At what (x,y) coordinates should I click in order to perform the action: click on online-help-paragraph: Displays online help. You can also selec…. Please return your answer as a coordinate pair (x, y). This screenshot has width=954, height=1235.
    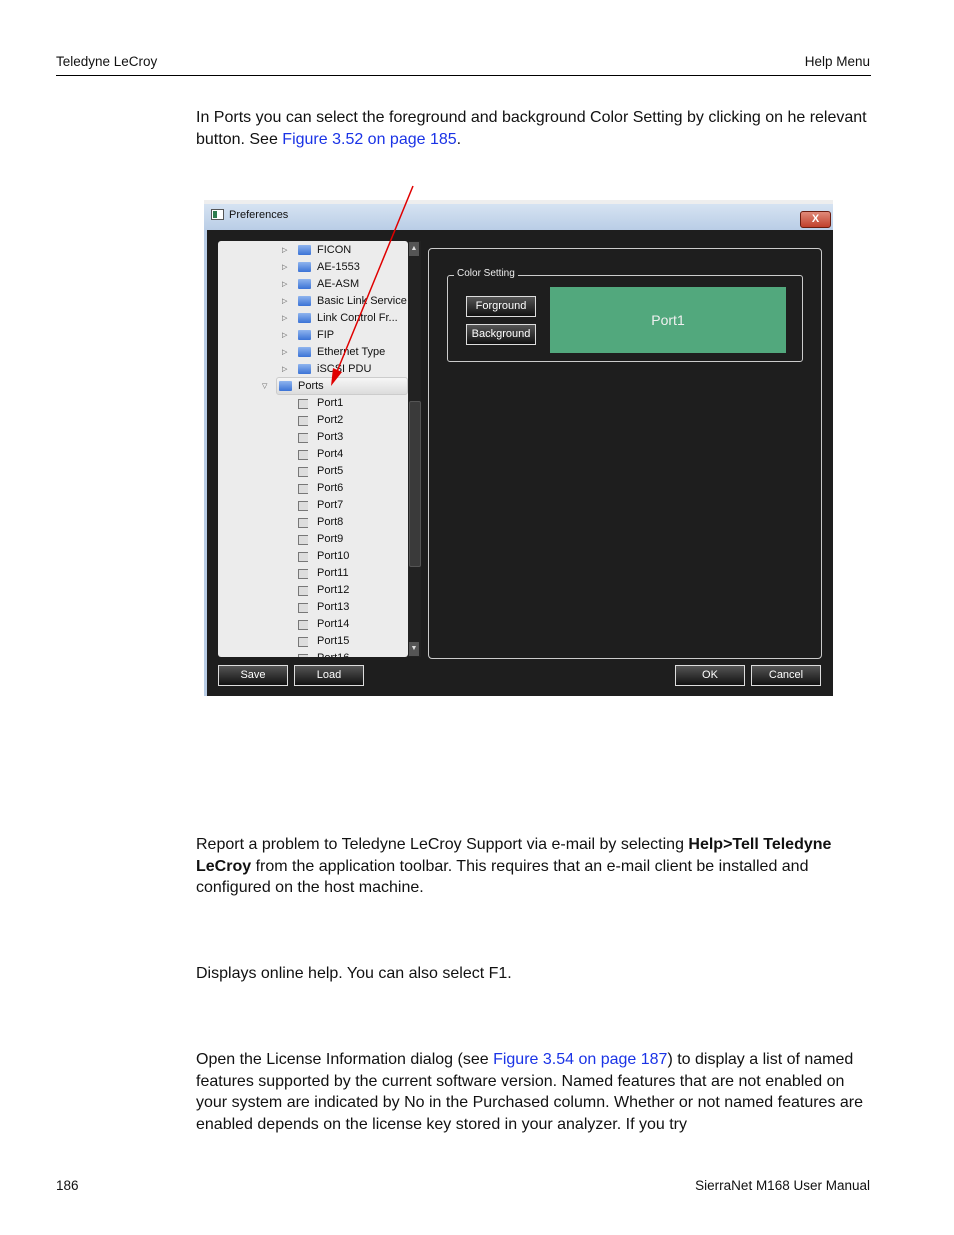
    Looking at the image, I should click on (354, 973).